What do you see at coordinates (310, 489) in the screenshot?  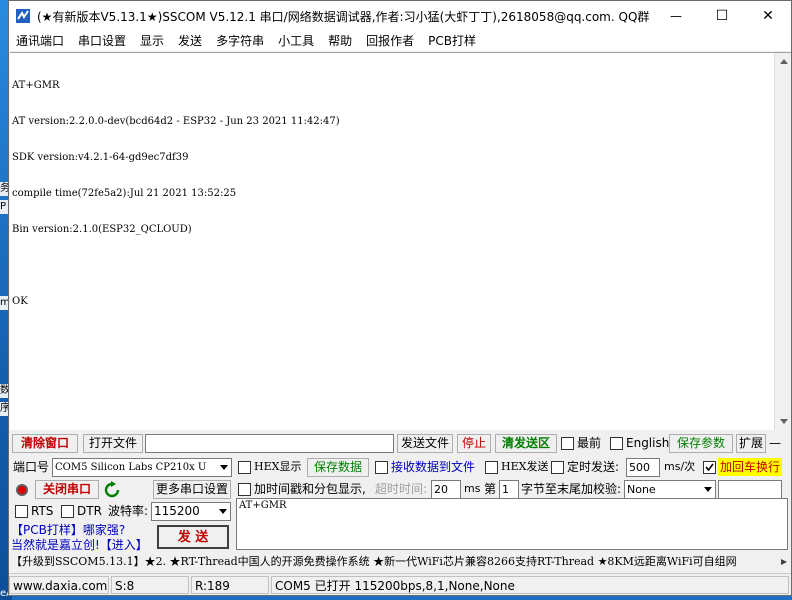 I see `timestamp-label: 加时间戳和分包显示,` at bounding box center [310, 489].